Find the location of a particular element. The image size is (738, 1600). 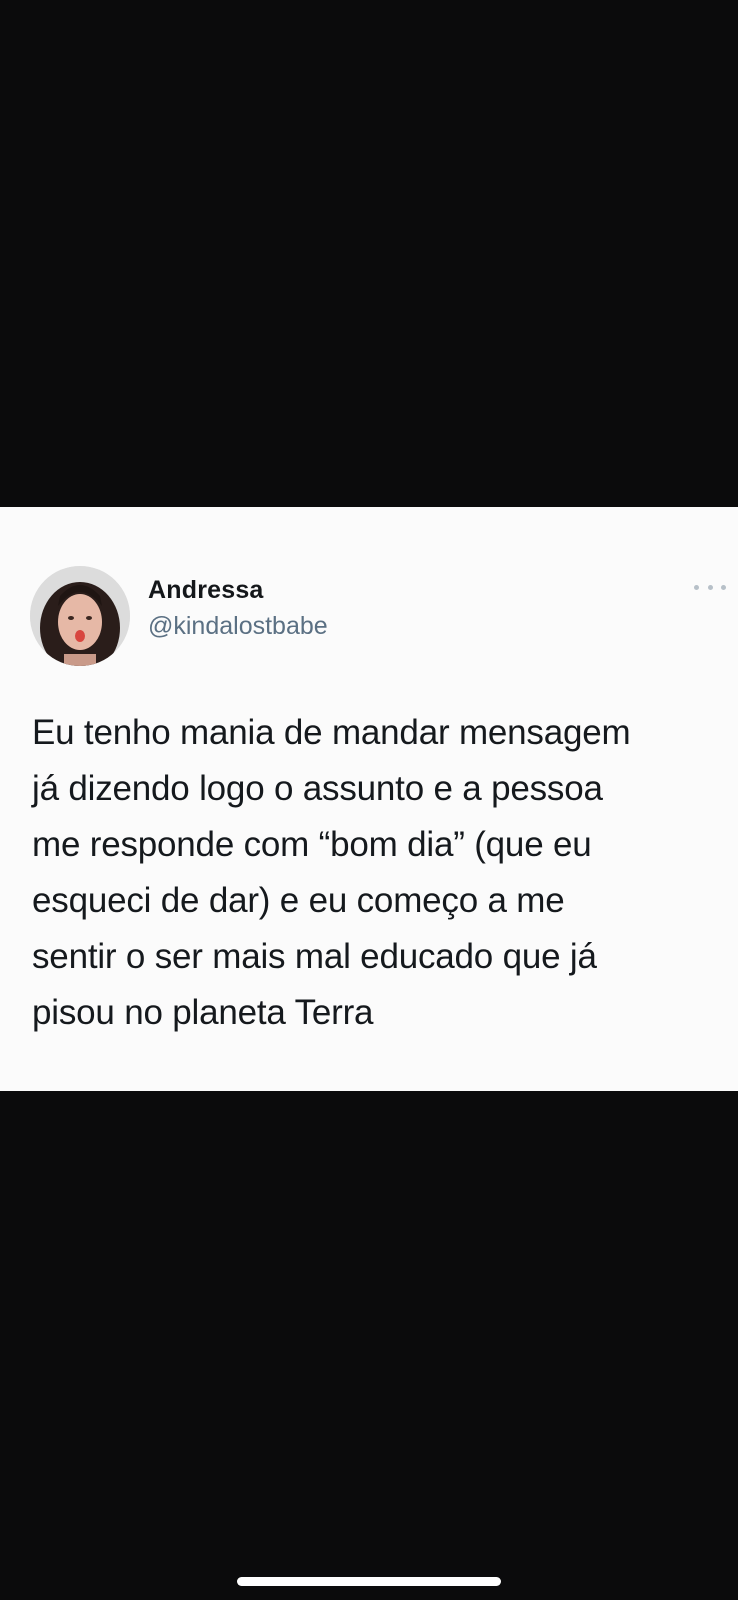

avatar is located at coordinates (80, 616).